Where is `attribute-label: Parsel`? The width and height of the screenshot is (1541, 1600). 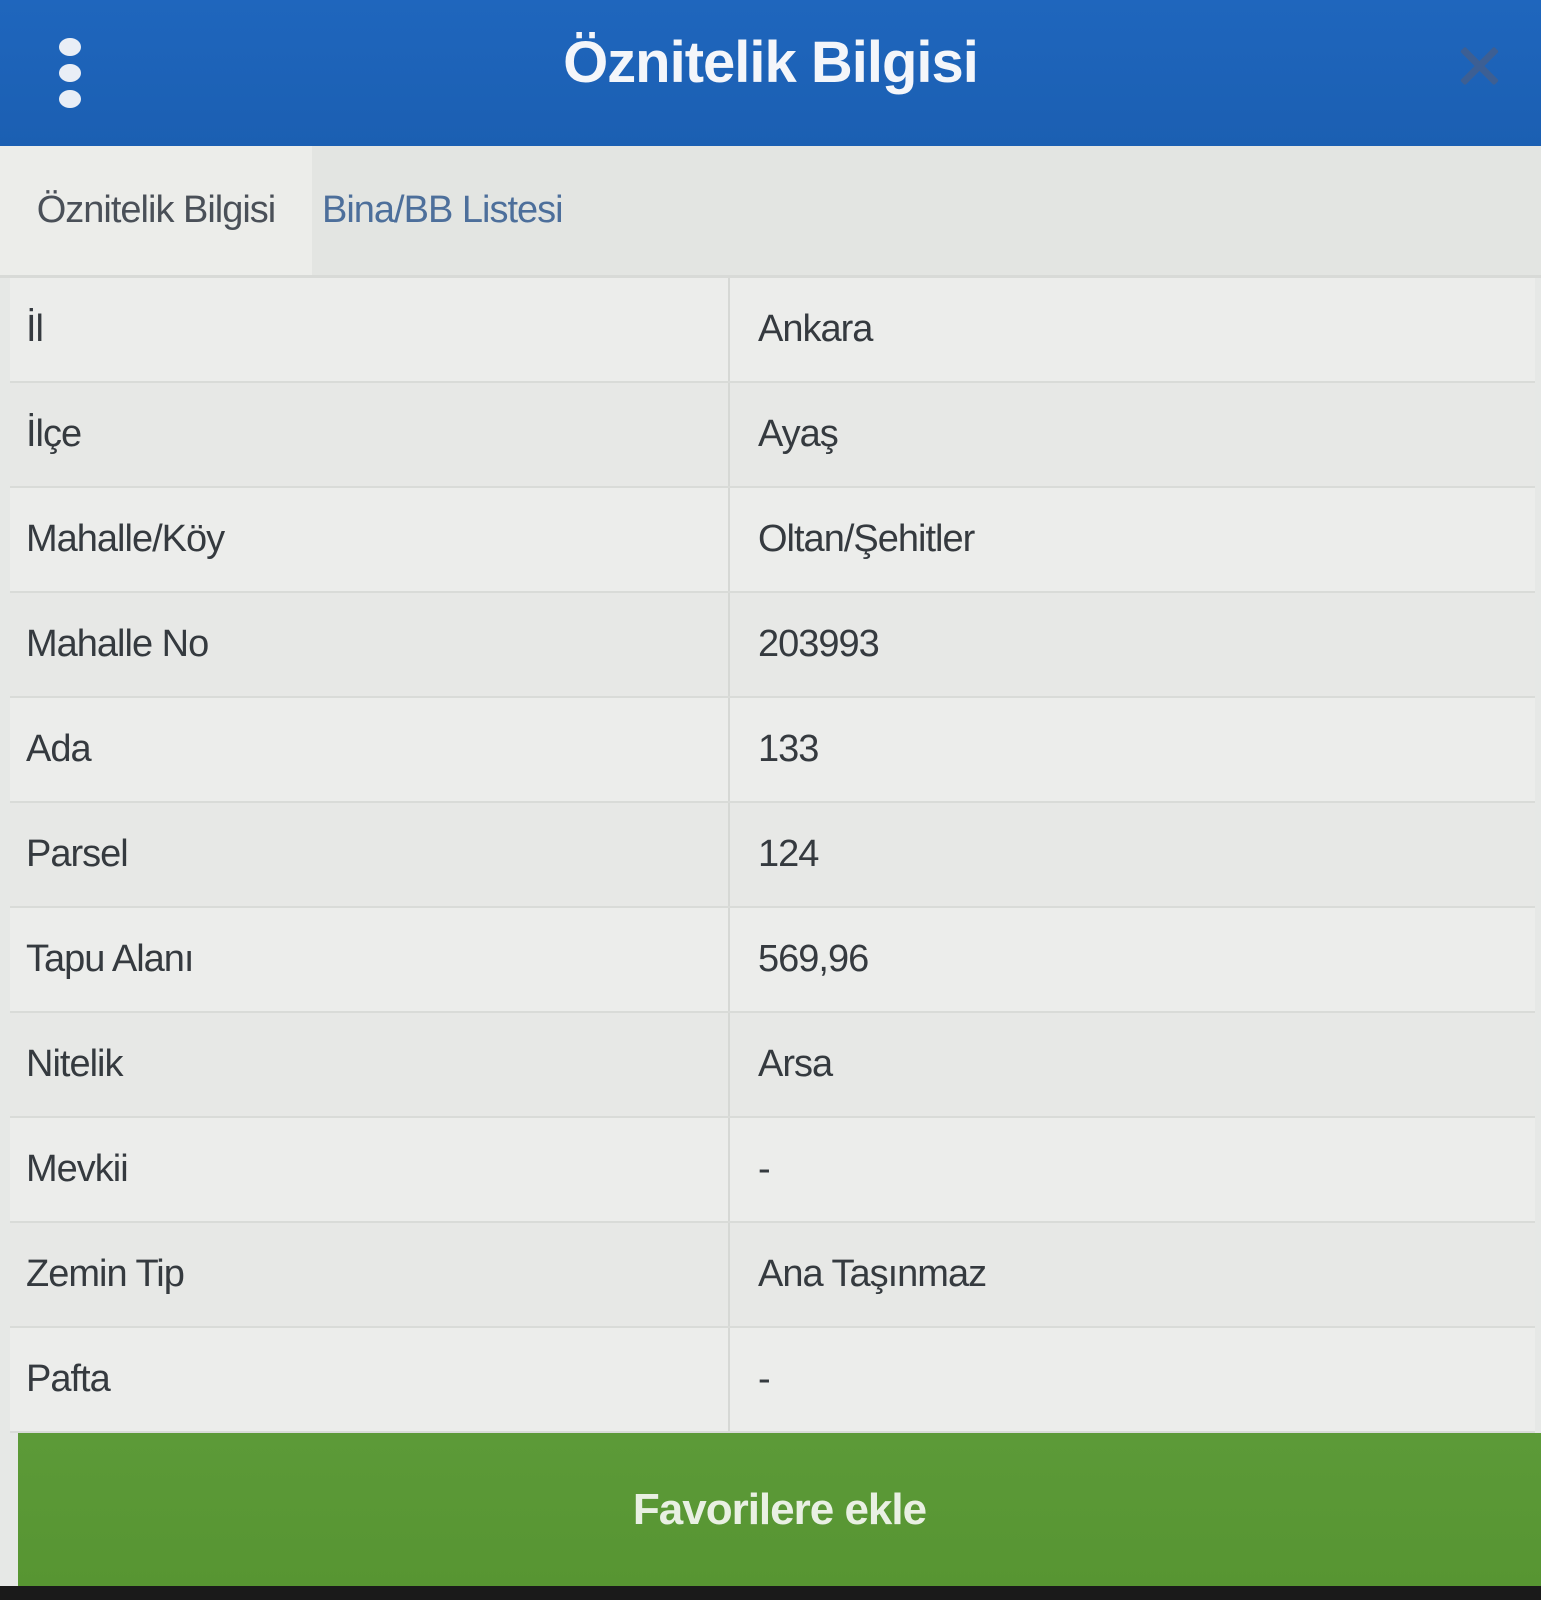
attribute-label: Parsel is located at coordinates (370, 854).